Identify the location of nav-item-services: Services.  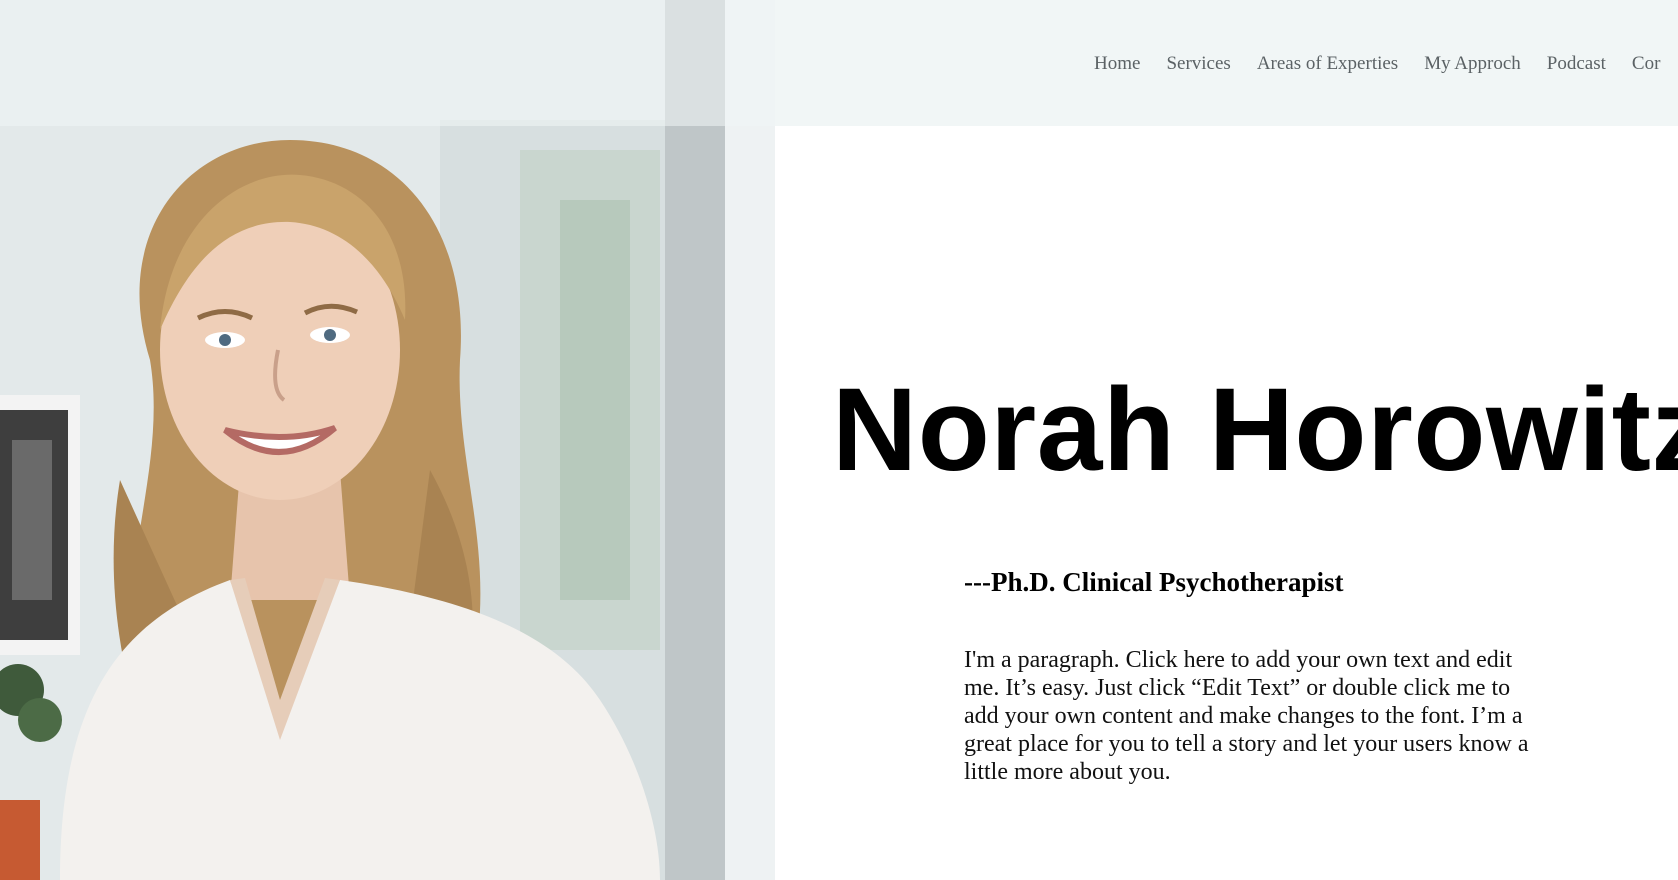
(1198, 64).